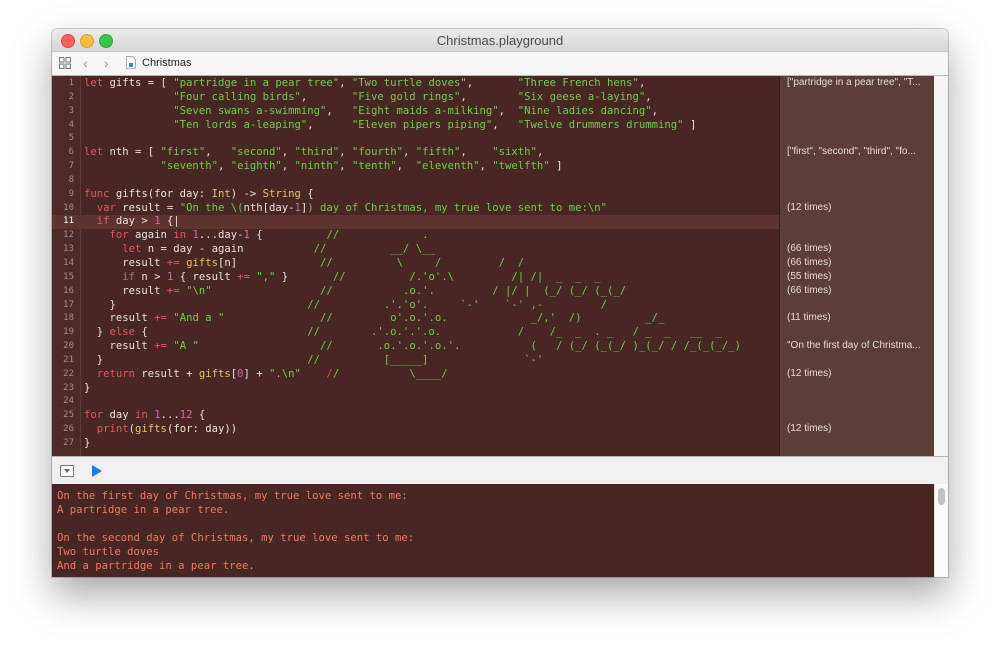 This screenshot has width=1000, height=652. Describe the element at coordinates (156, 566) in the screenshot. I see `console-line: And a partridge in a pear tree.` at that location.